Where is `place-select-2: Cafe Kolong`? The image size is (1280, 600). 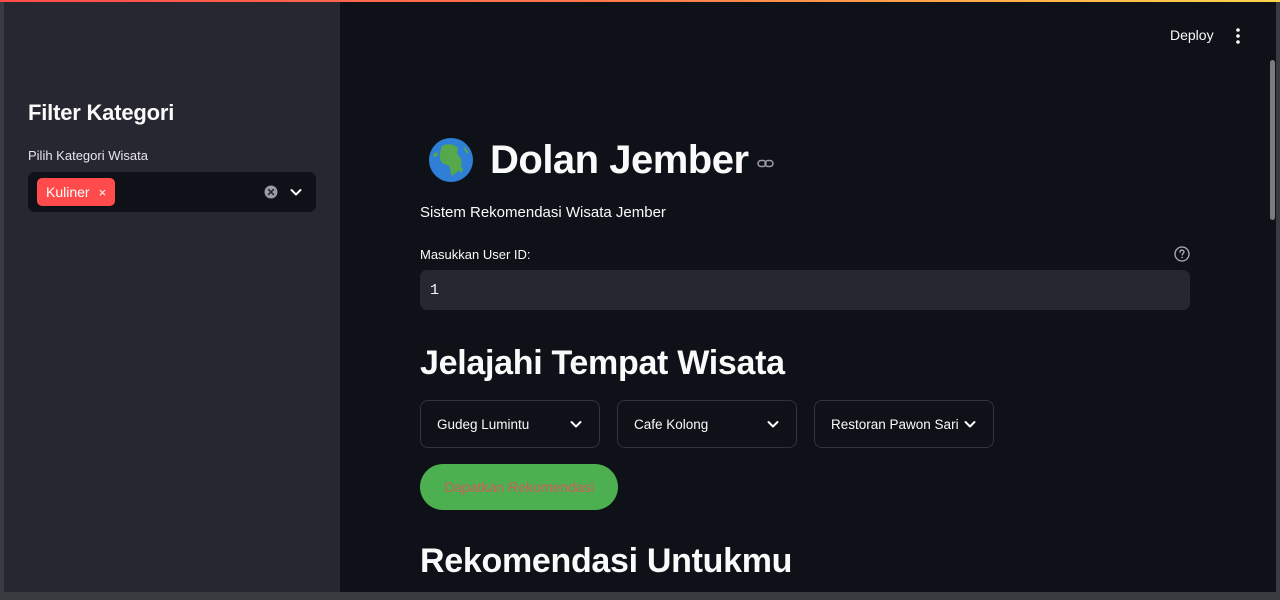
place-select-2: Cafe Kolong is located at coordinates (707, 424).